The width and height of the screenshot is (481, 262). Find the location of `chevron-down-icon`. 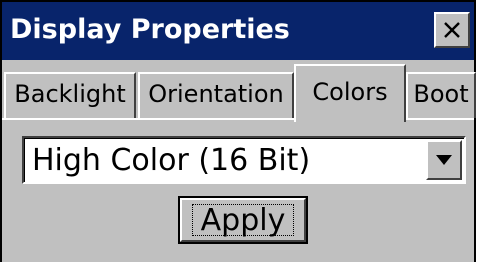

chevron-down-icon is located at coordinates (444, 160).